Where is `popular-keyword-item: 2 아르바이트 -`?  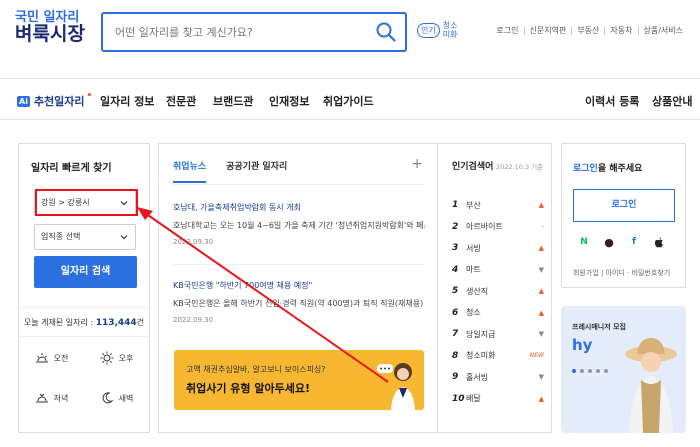
popular-keyword-item: 2 아르바이트 - is located at coordinates (498, 227).